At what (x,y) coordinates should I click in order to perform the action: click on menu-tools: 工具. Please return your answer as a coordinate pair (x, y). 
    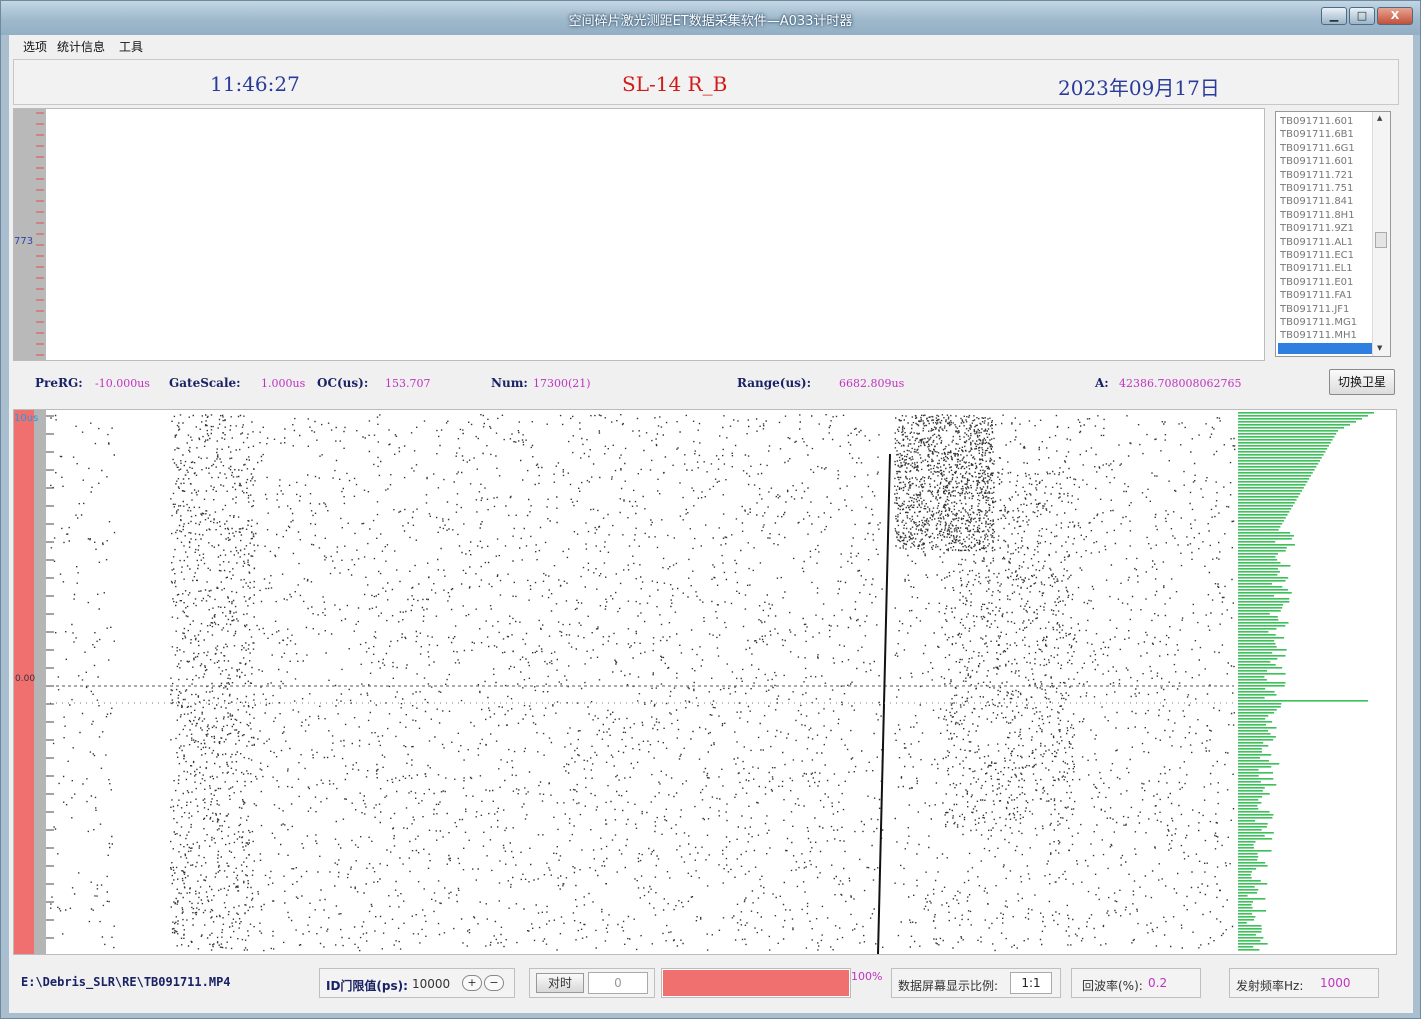
    Looking at the image, I should click on (131, 46).